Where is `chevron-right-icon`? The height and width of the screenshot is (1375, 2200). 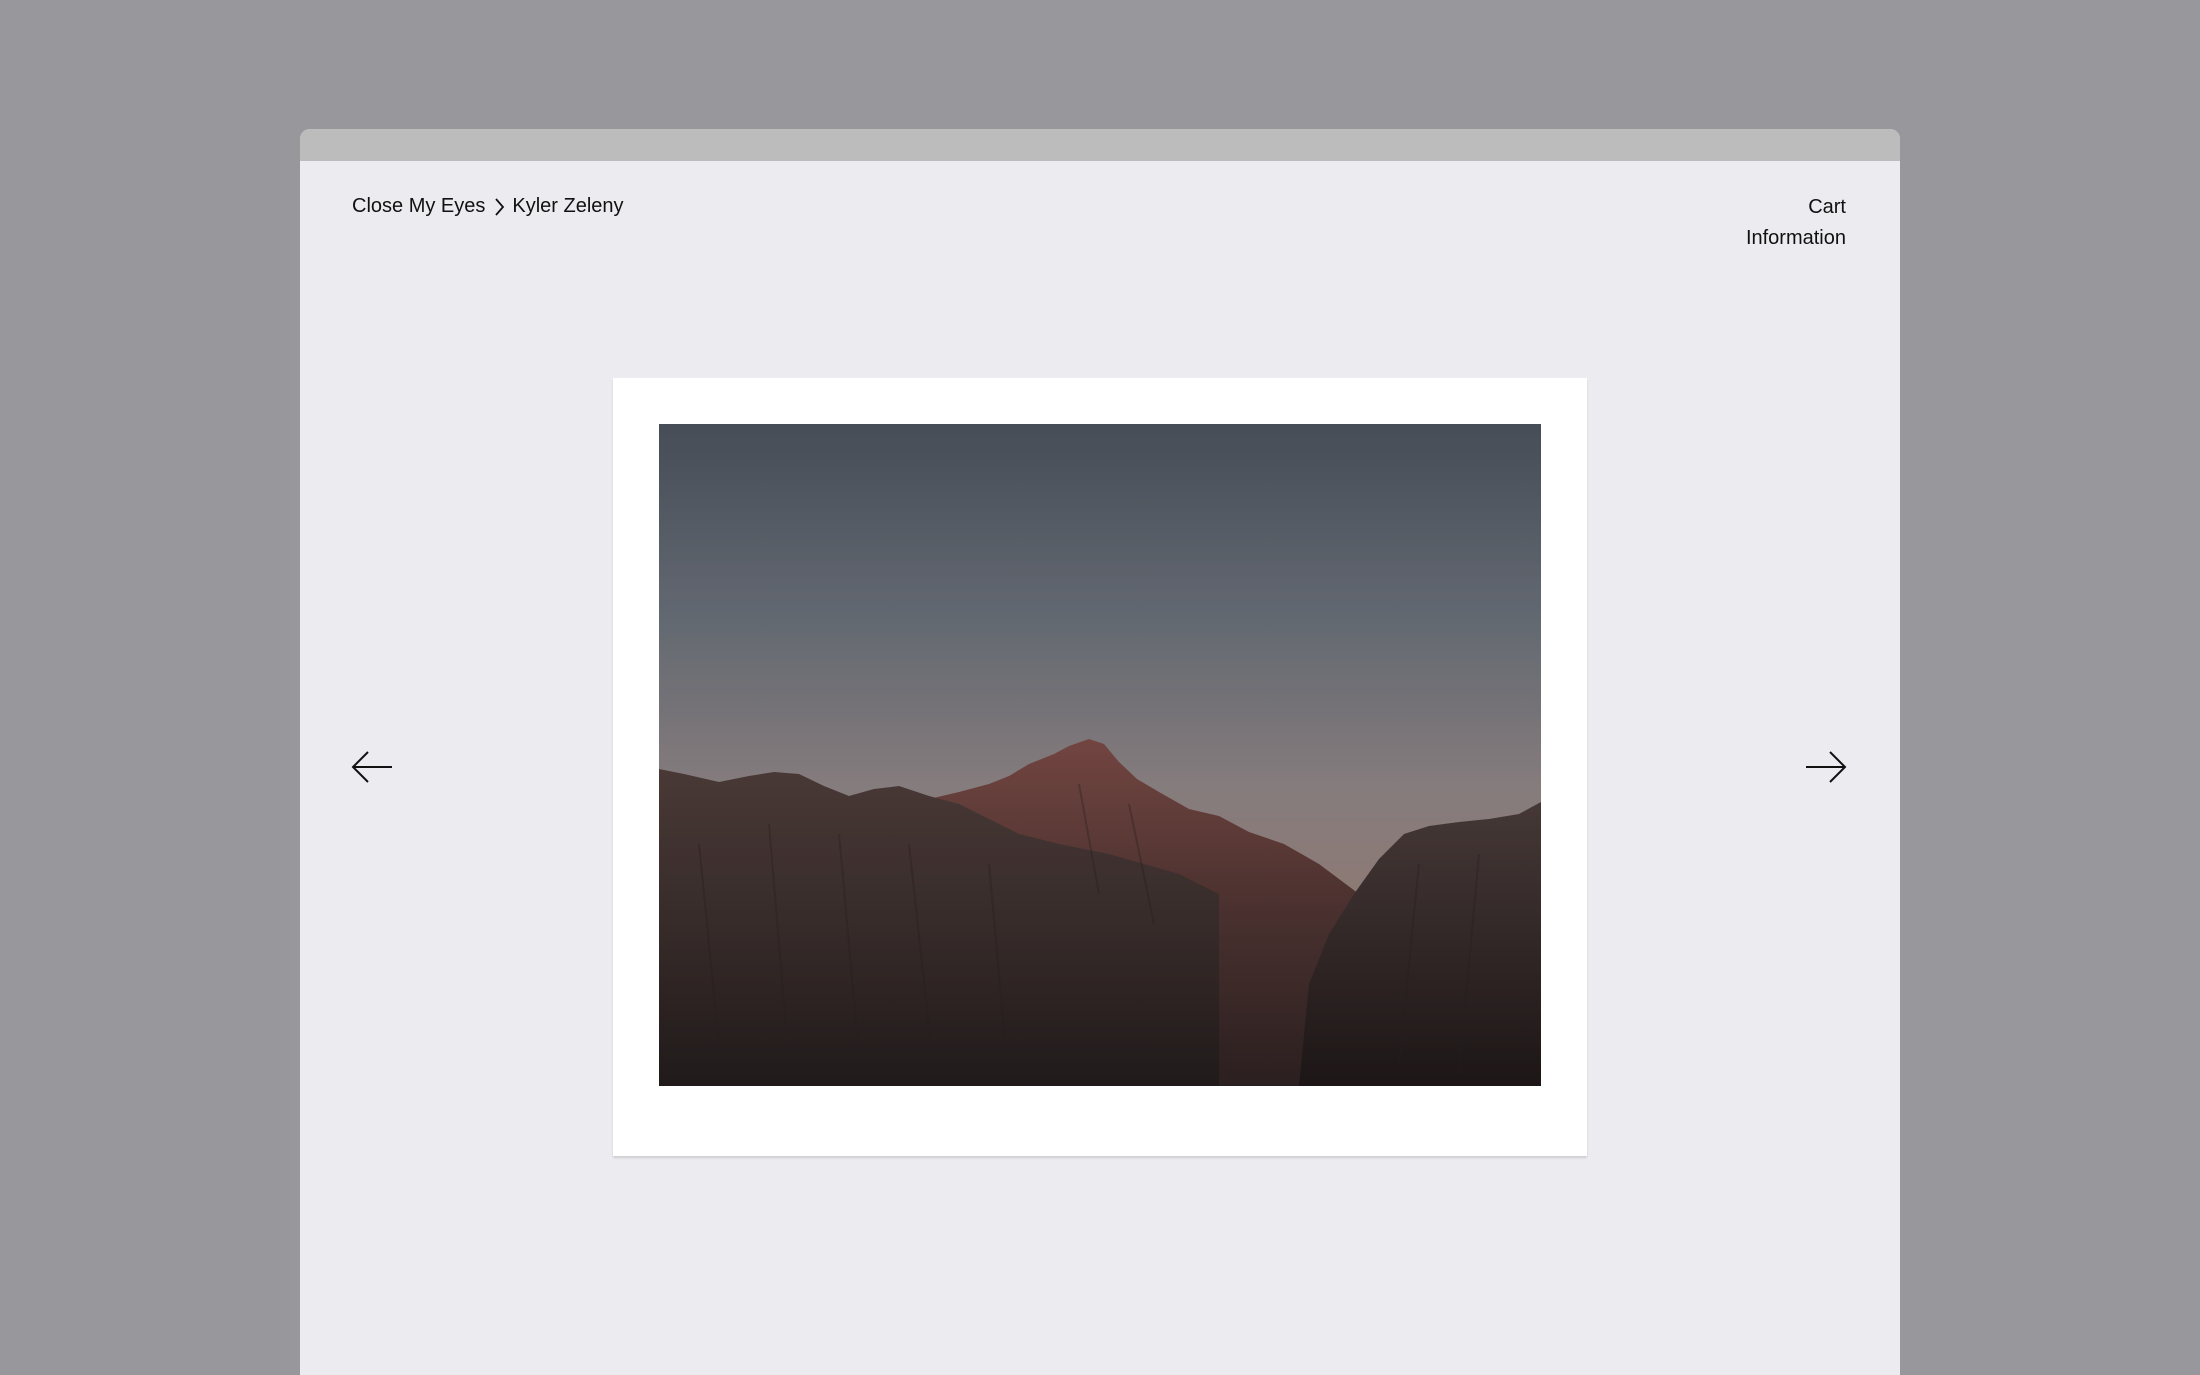
chevron-right-icon is located at coordinates (499, 207).